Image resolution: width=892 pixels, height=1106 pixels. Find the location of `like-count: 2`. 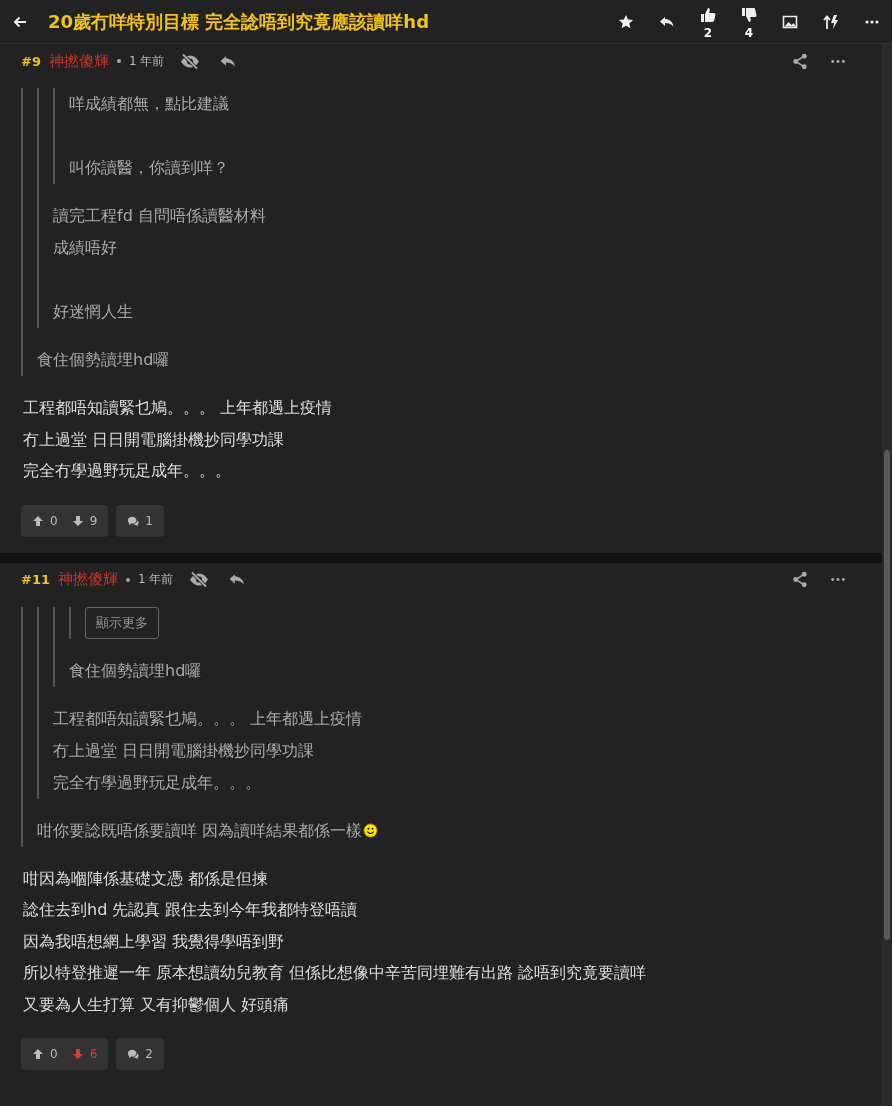

like-count: 2 is located at coordinates (708, 33).